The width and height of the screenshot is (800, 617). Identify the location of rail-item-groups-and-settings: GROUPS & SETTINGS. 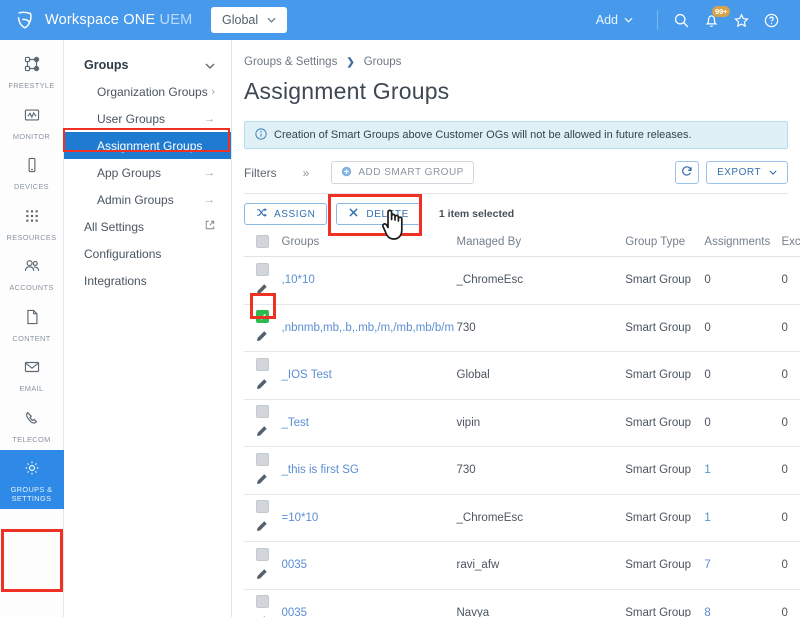
(32, 480).